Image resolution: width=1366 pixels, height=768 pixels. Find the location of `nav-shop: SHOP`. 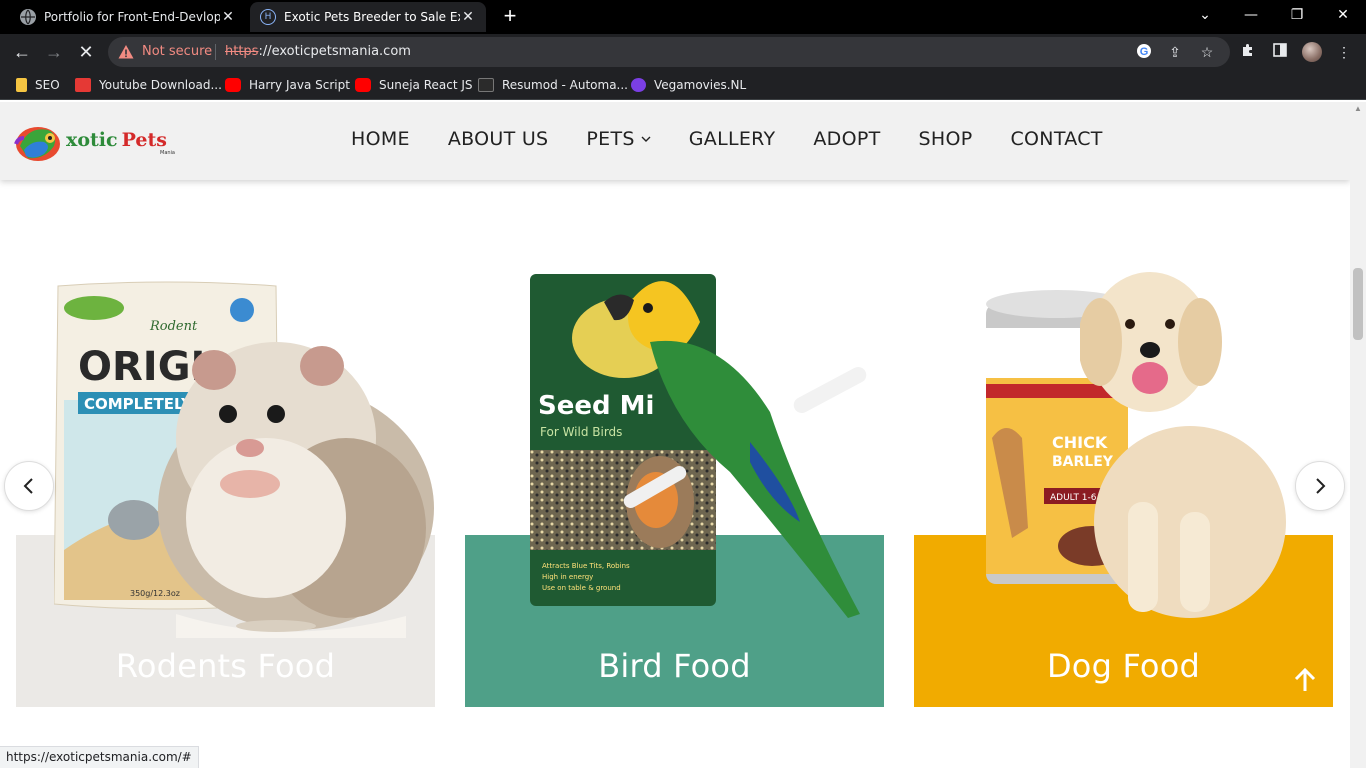

nav-shop: SHOP is located at coordinates (946, 139).